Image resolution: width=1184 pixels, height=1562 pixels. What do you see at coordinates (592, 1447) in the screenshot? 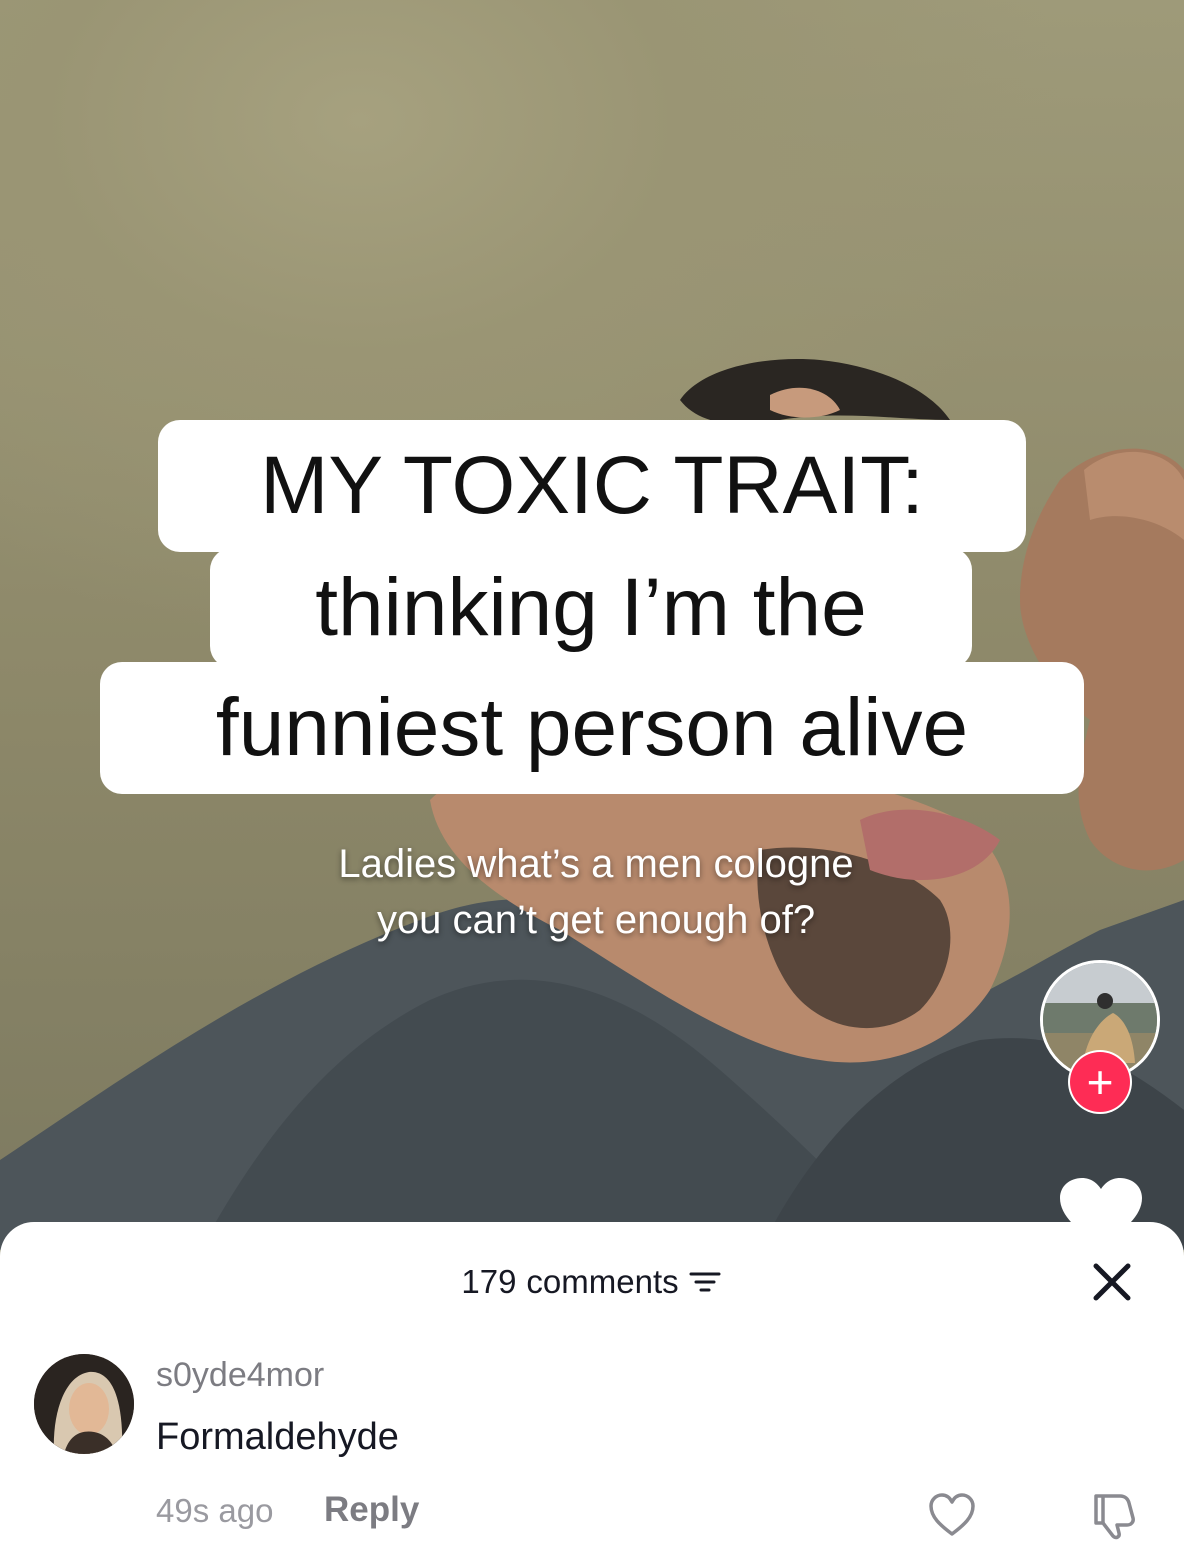
I see `comment-item: s0yde4mor Formaldehyde 49s ago Reply` at bounding box center [592, 1447].